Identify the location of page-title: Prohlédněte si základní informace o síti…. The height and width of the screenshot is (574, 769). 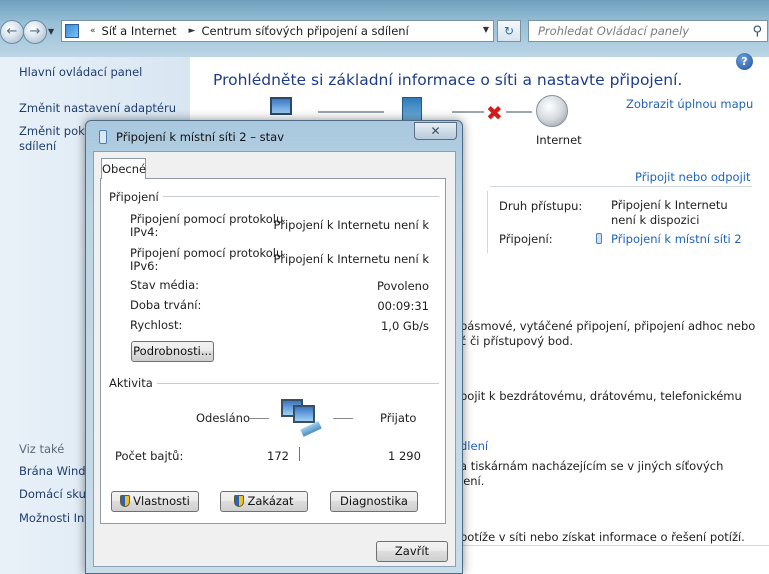
(448, 80).